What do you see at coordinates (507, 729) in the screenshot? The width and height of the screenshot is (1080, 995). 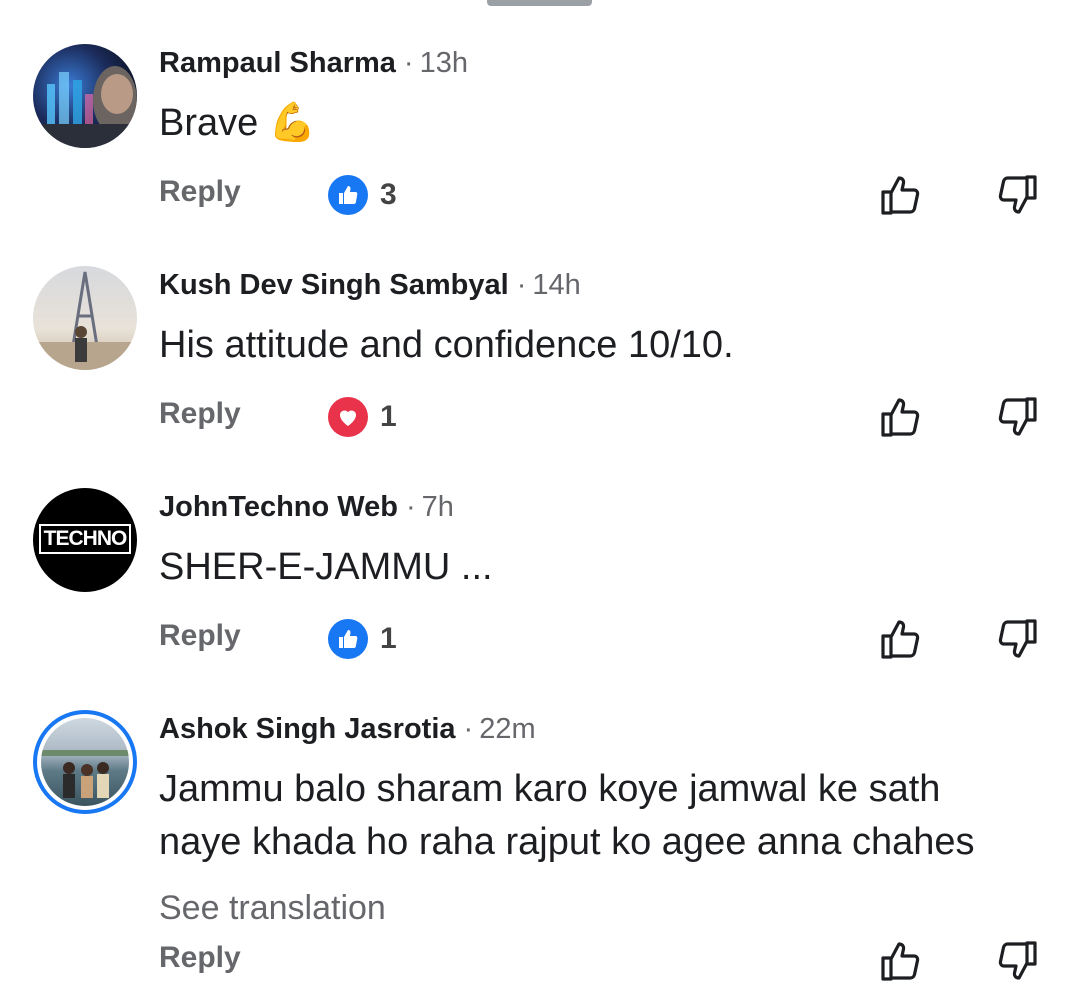 I see `timestamp: 22m` at bounding box center [507, 729].